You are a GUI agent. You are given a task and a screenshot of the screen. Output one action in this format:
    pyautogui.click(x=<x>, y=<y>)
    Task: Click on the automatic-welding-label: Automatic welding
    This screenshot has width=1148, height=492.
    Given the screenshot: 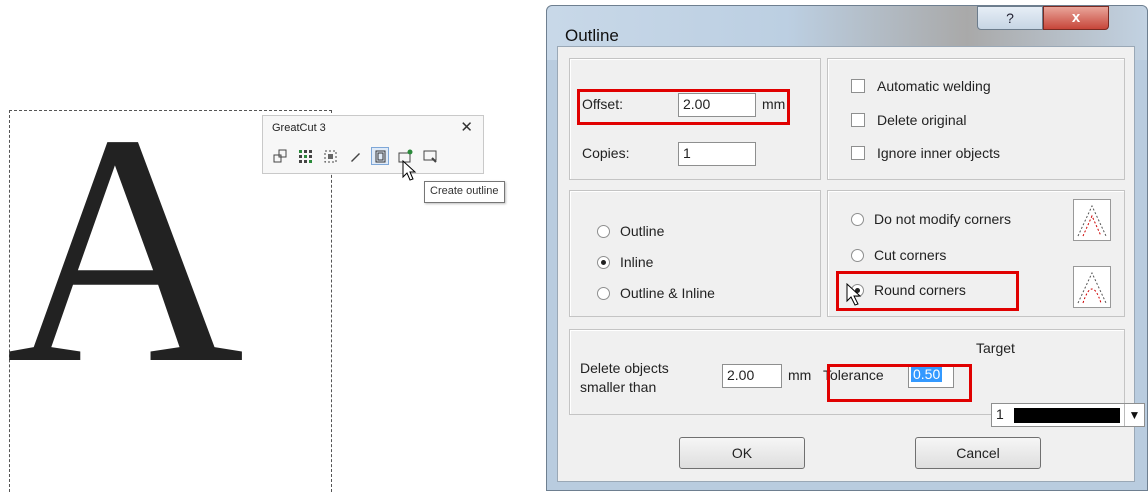 What is the action you would take?
    pyautogui.click(x=934, y=86)
    